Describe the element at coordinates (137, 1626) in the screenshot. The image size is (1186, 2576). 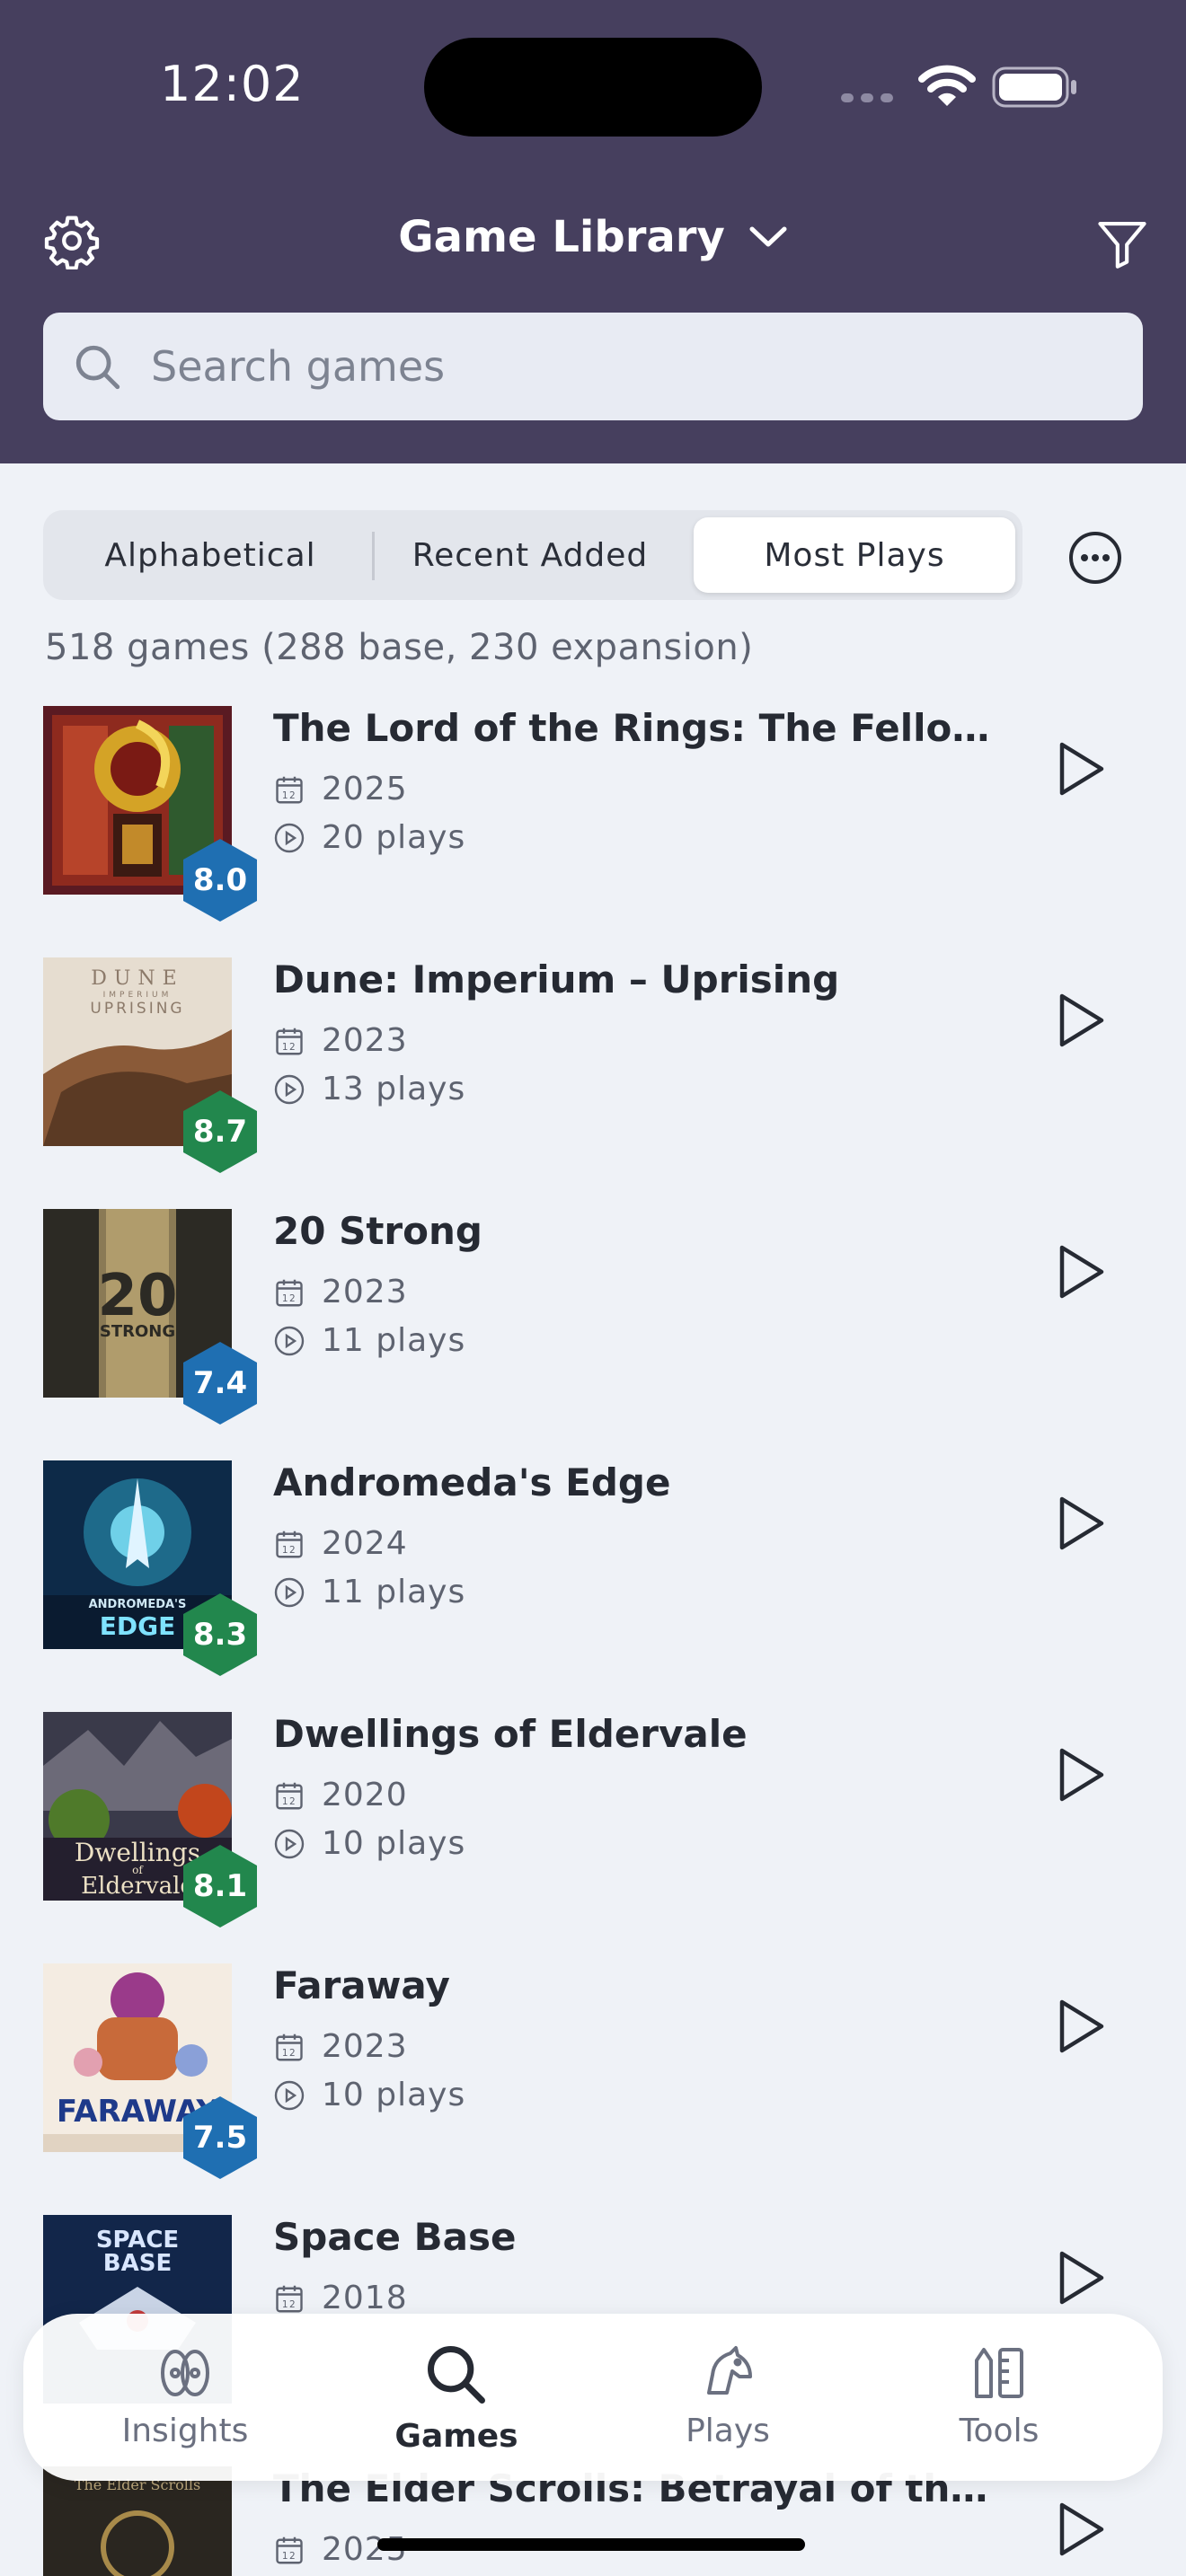
I see `cover-text: EDGE` at that location.